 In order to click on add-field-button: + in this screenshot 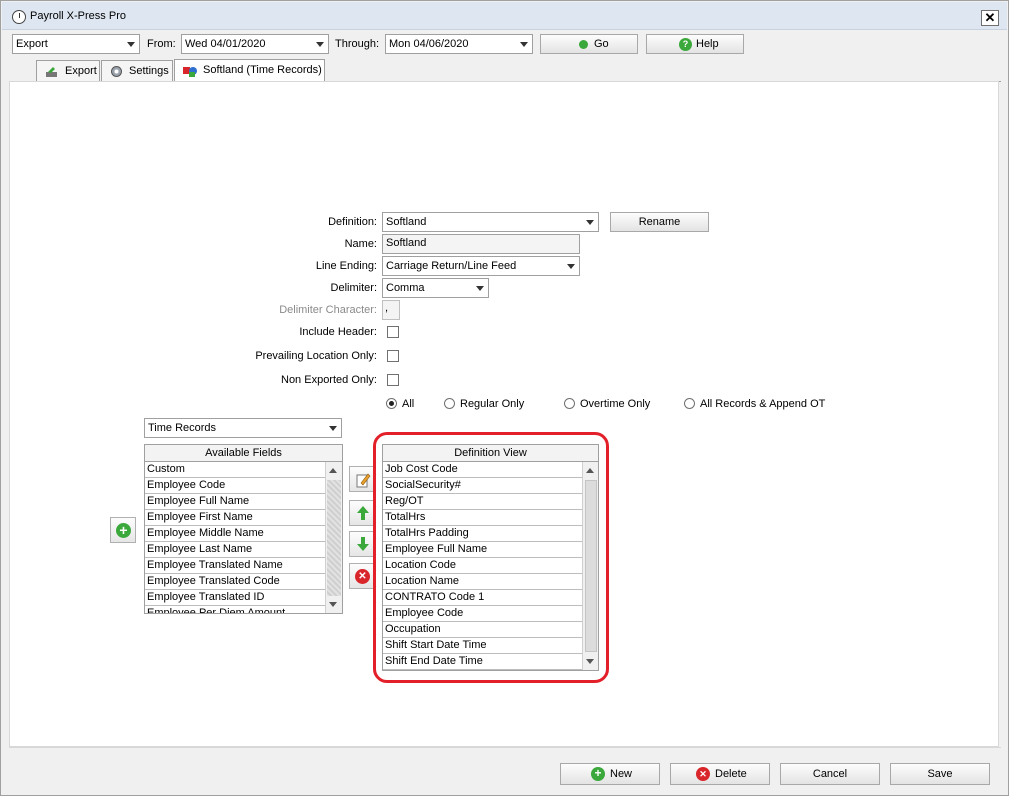, I will do `click(123, 530)`.